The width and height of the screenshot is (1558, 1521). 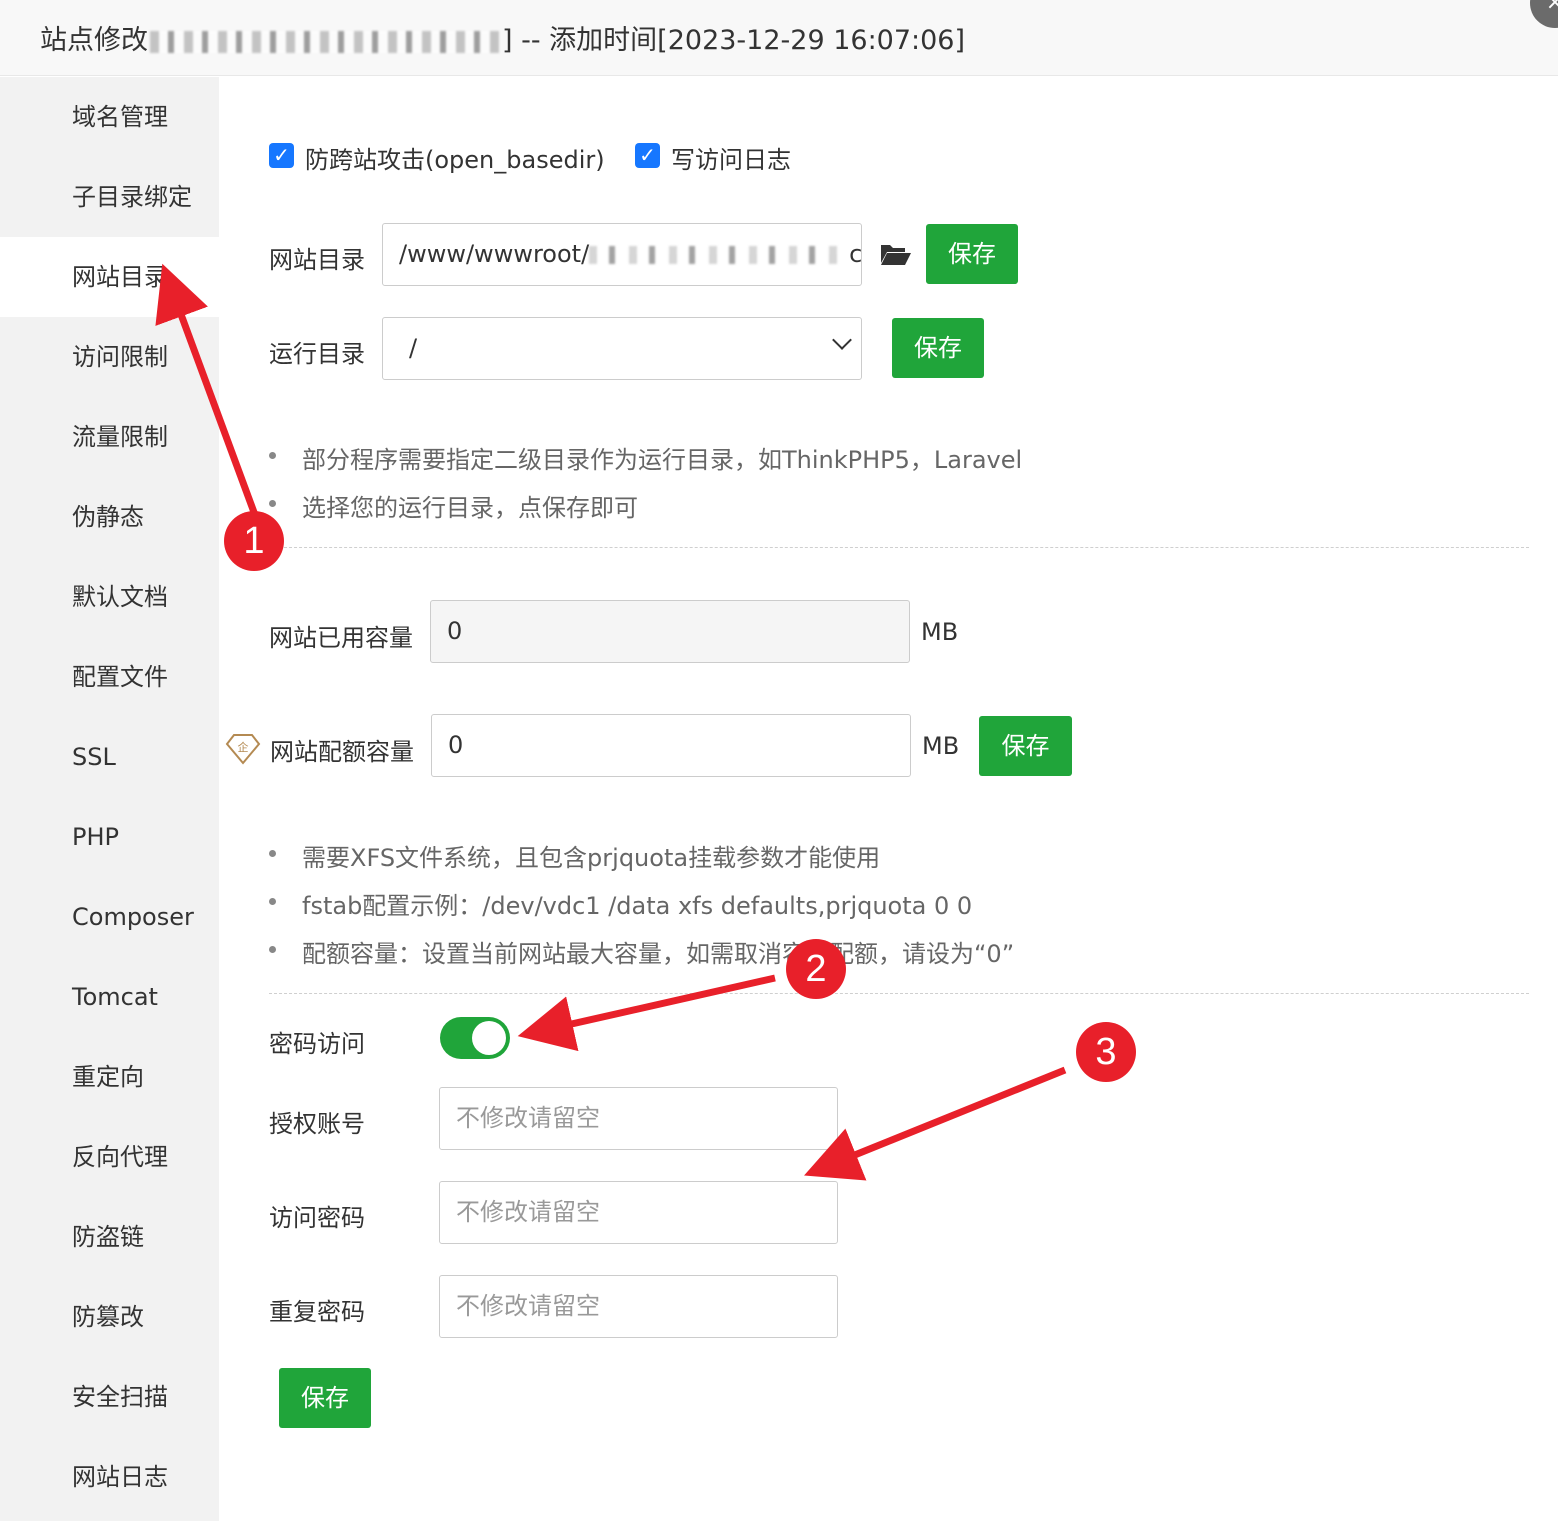 What do you see at coordinates (109, 1157) in the screenshot?
I see `sidebar-item-reverse-proxy: 反向代理` at bounding box center [109, 1157].